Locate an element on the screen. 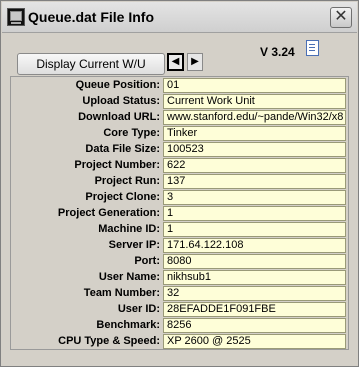 The width and height of the screenshot is (359, 367). field-row: Project Run: 137 is located at coordinates (179, 182).